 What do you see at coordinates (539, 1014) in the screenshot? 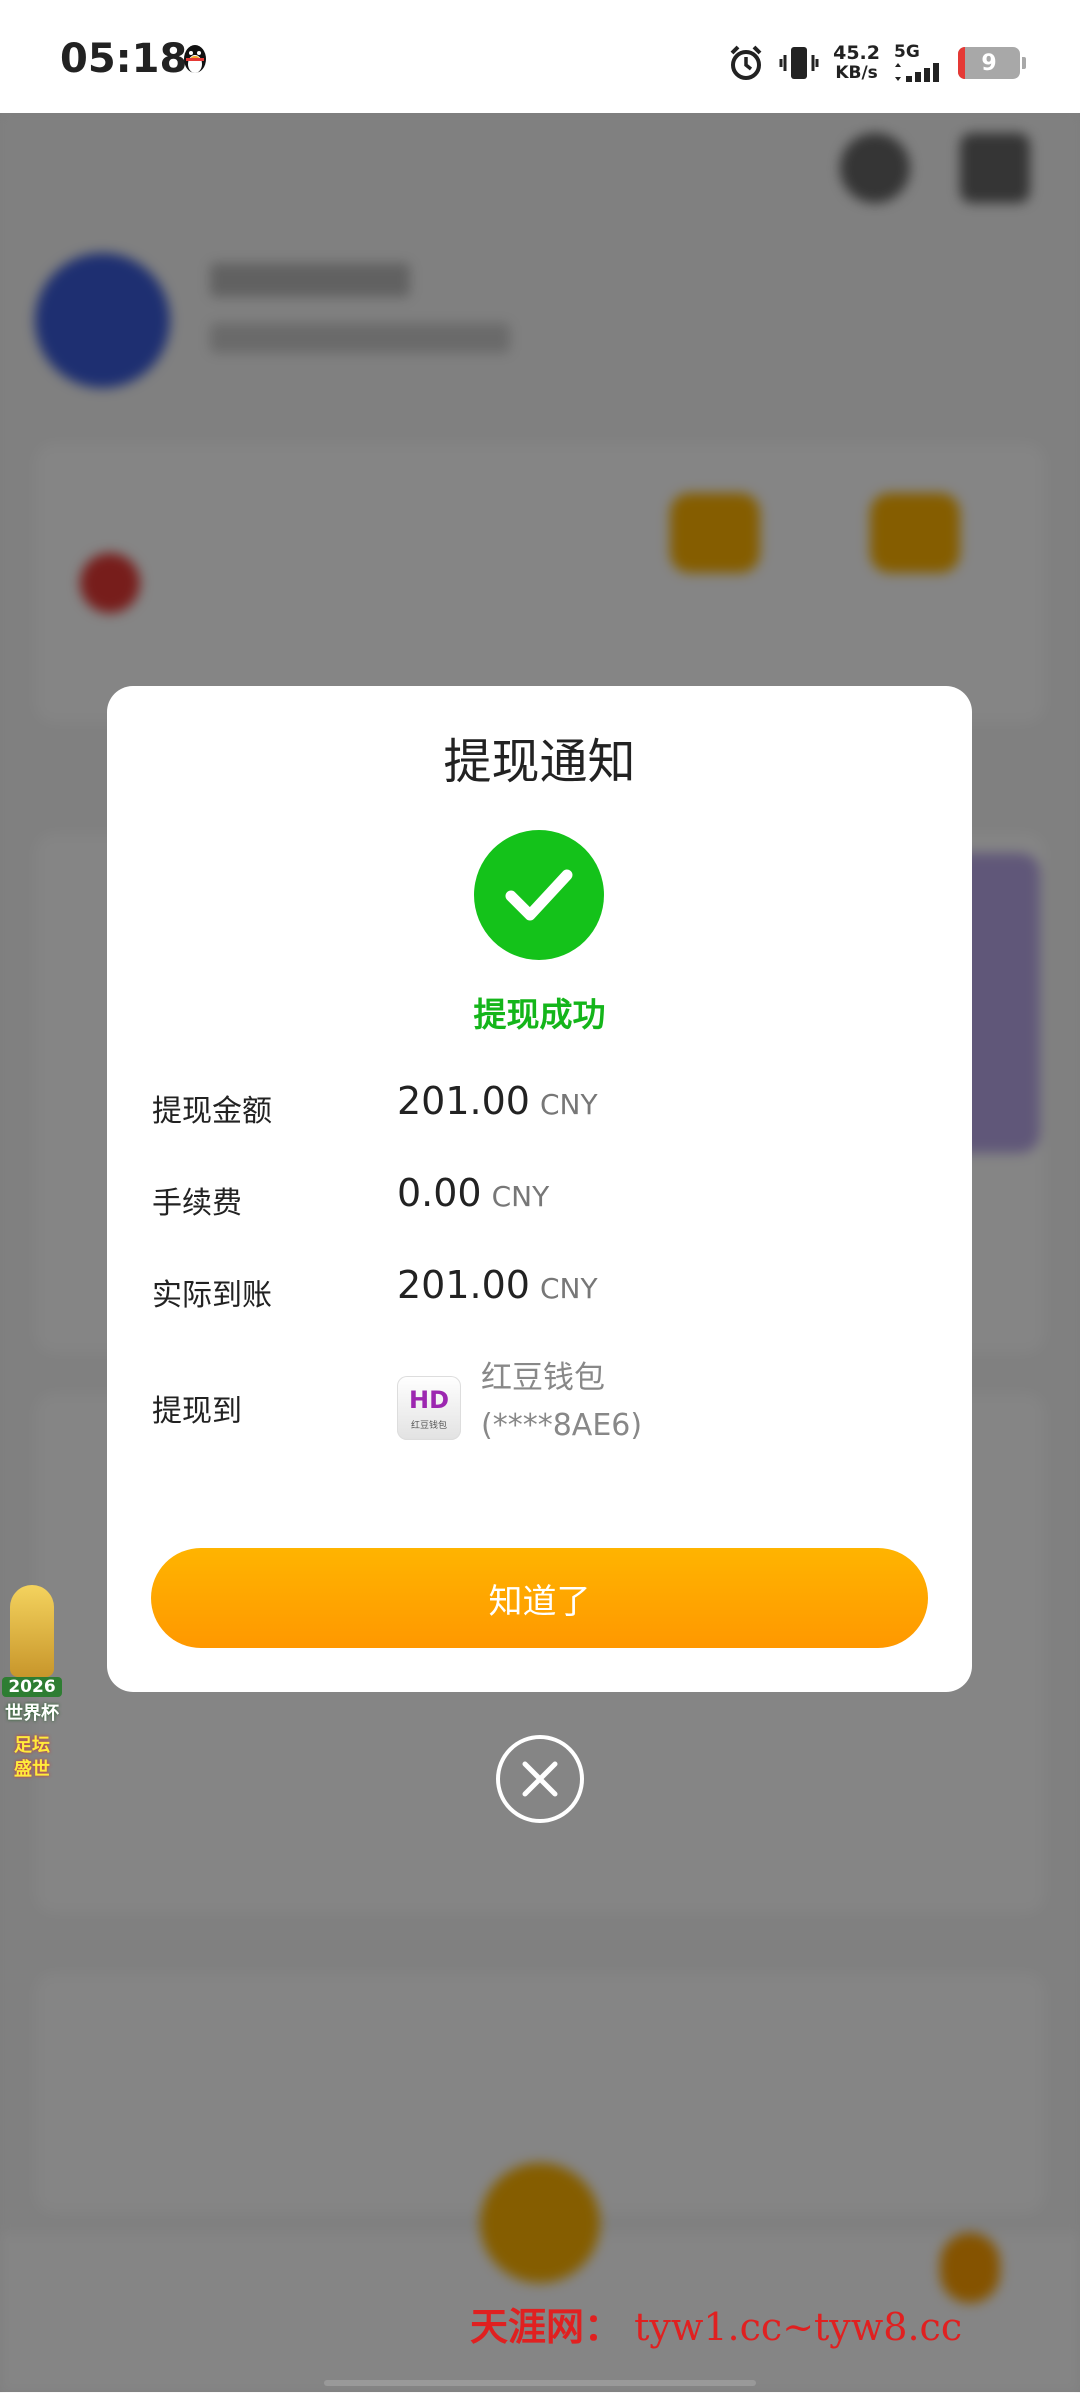
I see `success-status-text: 提现成功` at bounding box center [539, 1014].